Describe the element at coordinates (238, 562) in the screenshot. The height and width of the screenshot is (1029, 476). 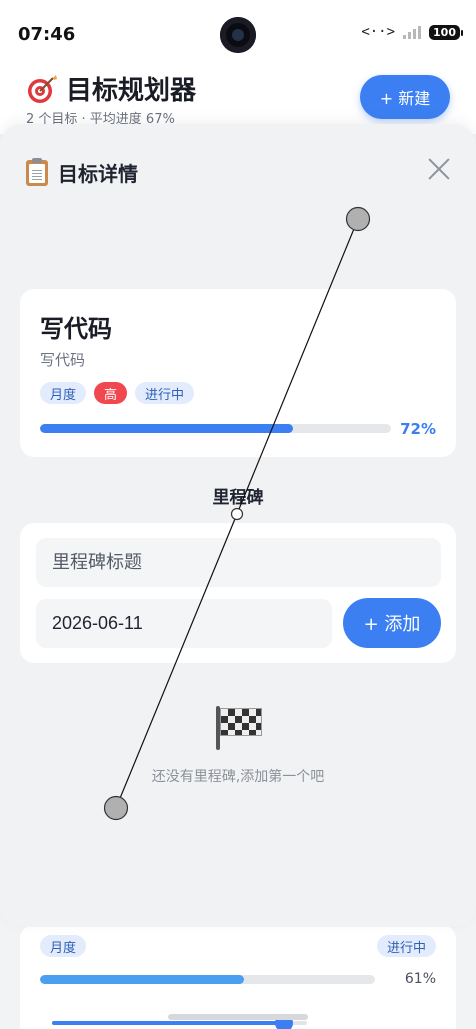
I see `milestone-title-input` at that location.